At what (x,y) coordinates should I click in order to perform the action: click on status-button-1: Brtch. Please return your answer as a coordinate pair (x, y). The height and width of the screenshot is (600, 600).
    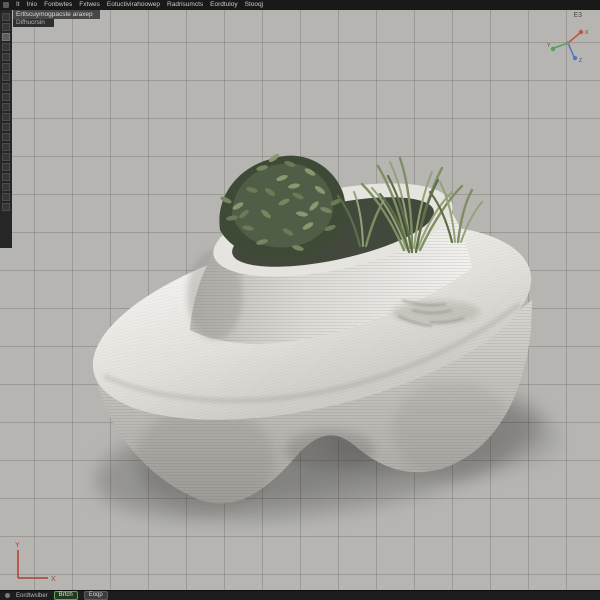
    Looking at the image, I should click on (65, 595).